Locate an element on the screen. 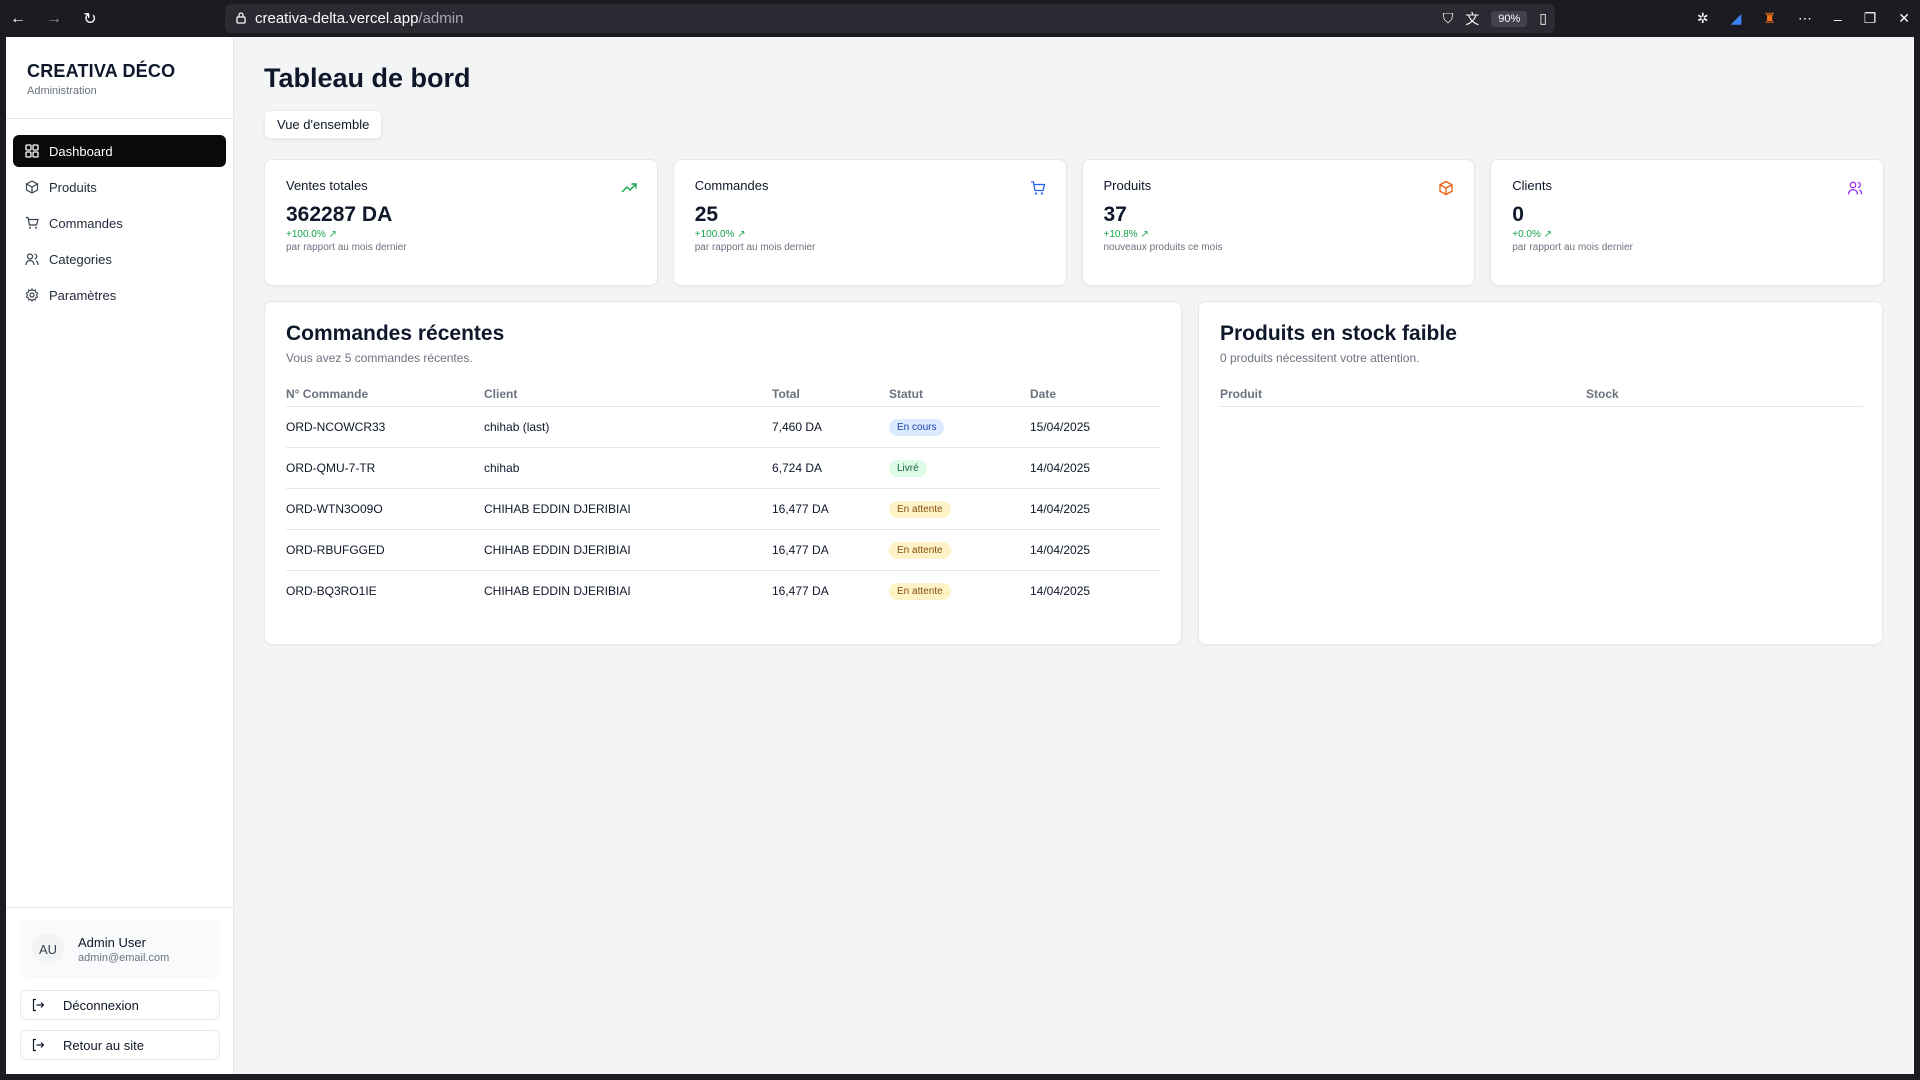 The height and width of the screenshot is (1080, 1920). extensions-icon: ✲ is located at coordinates (1703, 18).